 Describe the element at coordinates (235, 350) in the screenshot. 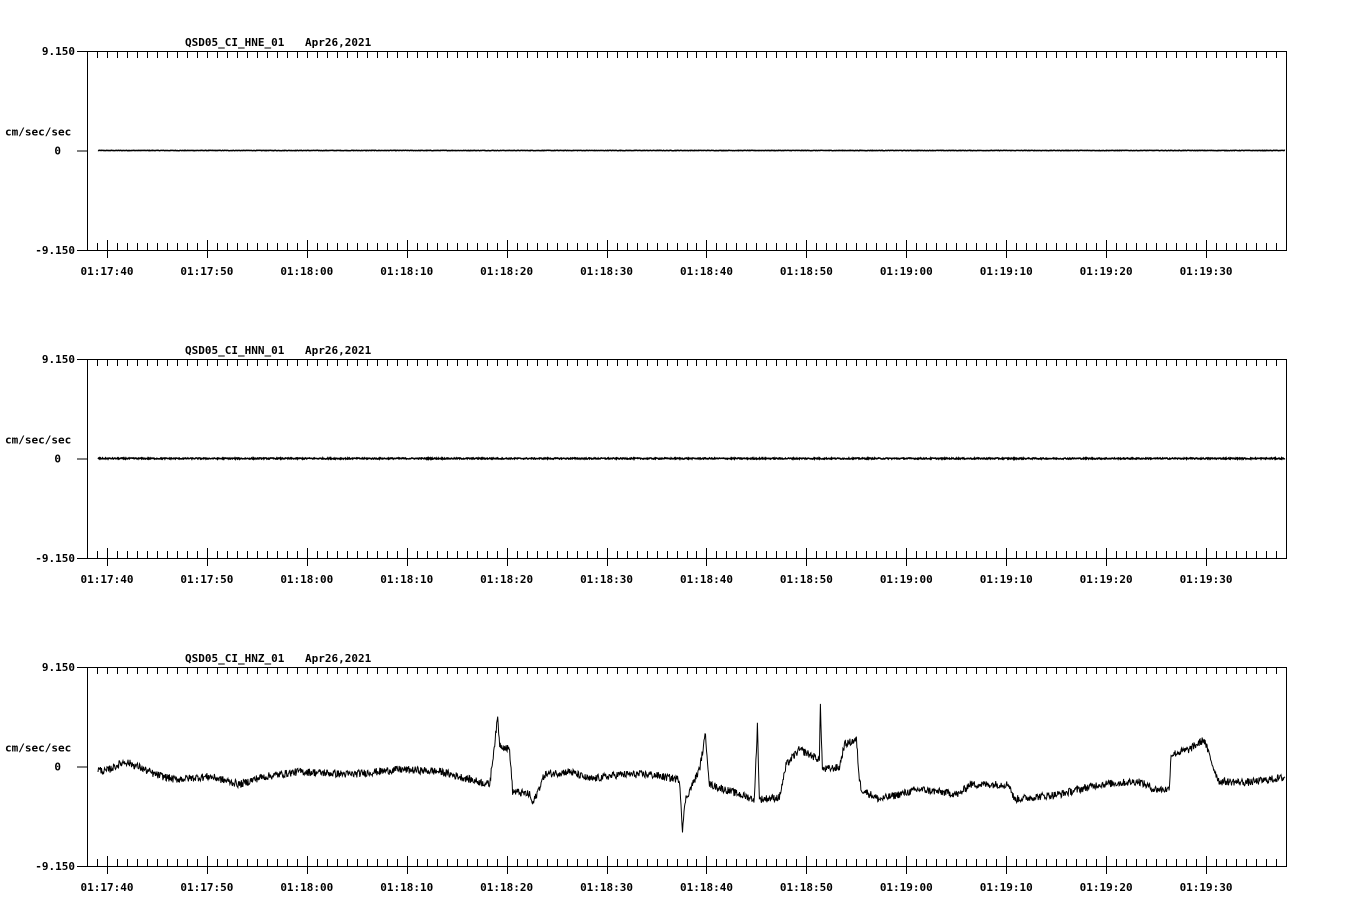

I see `plot-title: QSD05_CI_HNN_01` at that location.